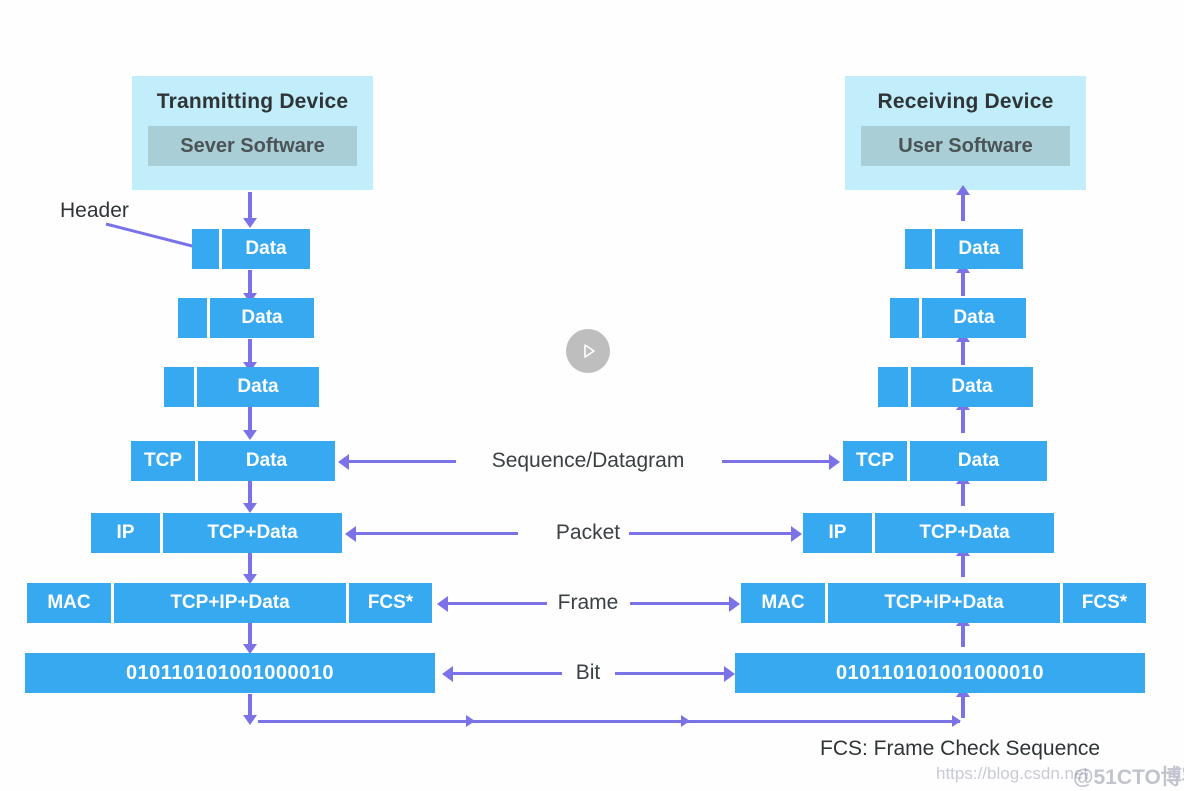 This screenshot has width=1184, height=791. What do you see at coordinates (965, 101) in the screenshot?
I see `receiving-device-title: Receiving Device` at bounding box center [965, 101].